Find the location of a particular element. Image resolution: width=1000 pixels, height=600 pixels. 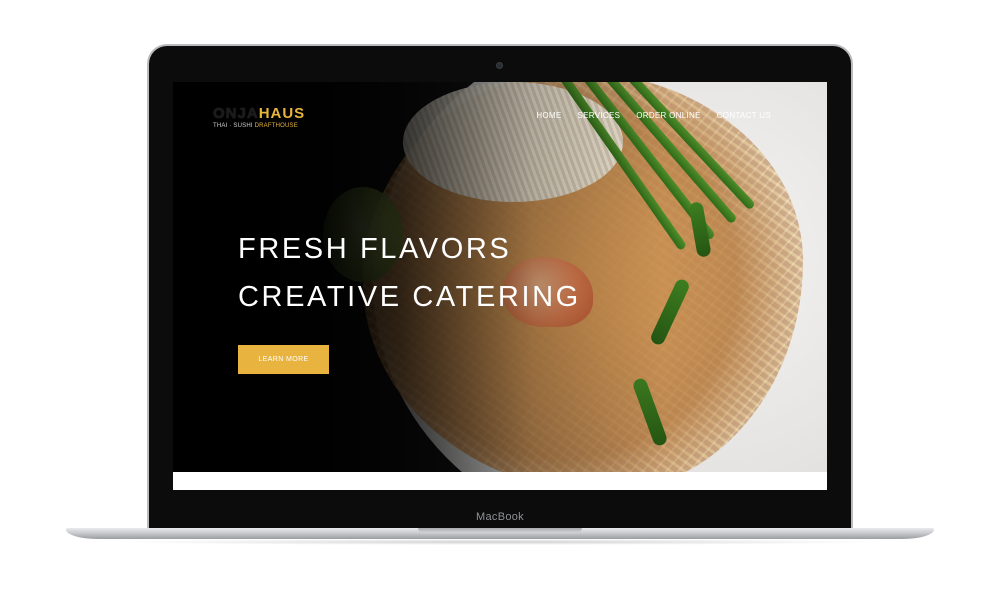

camera-icon is located at coordinates (499, 65).